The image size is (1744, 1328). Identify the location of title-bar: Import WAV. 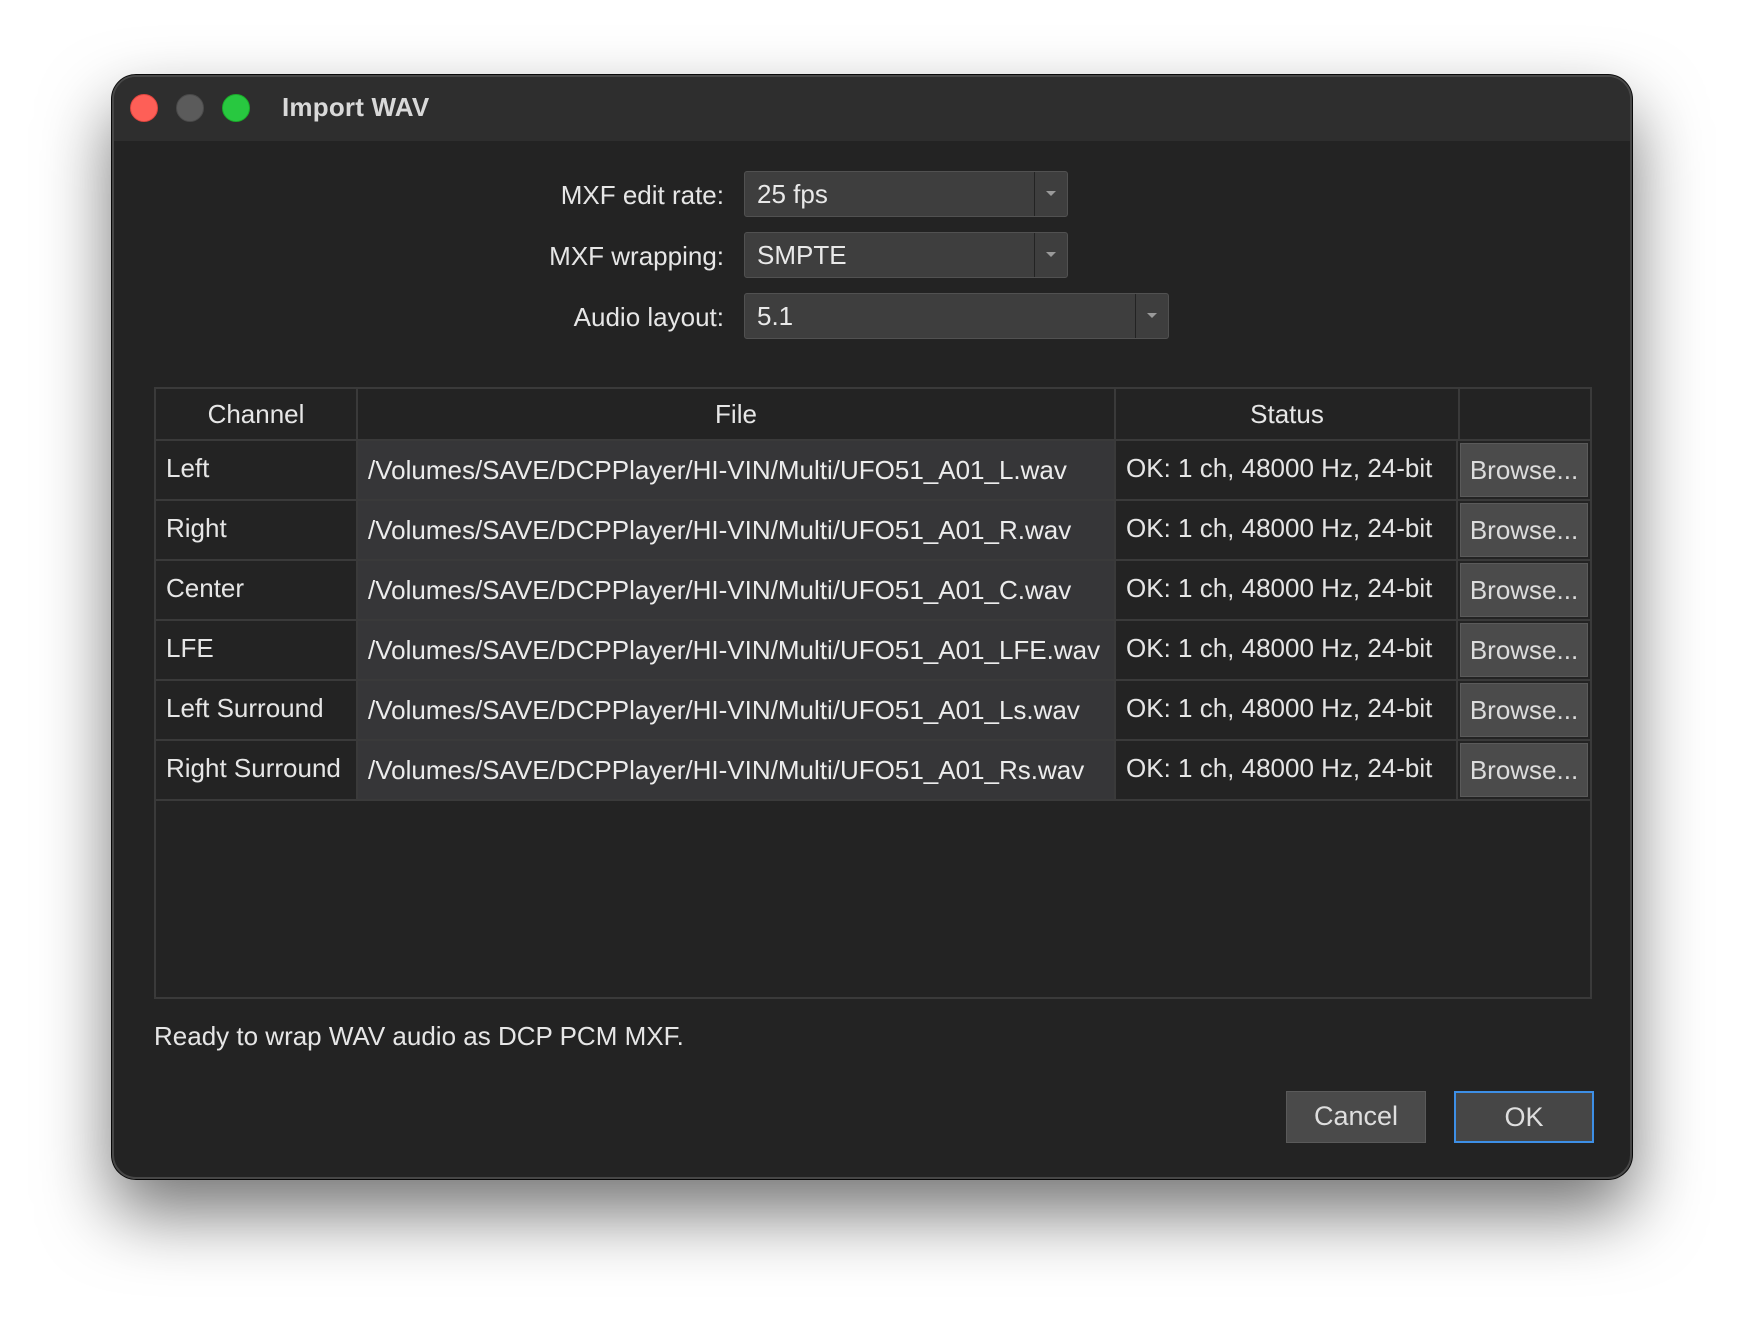
(872, 109).